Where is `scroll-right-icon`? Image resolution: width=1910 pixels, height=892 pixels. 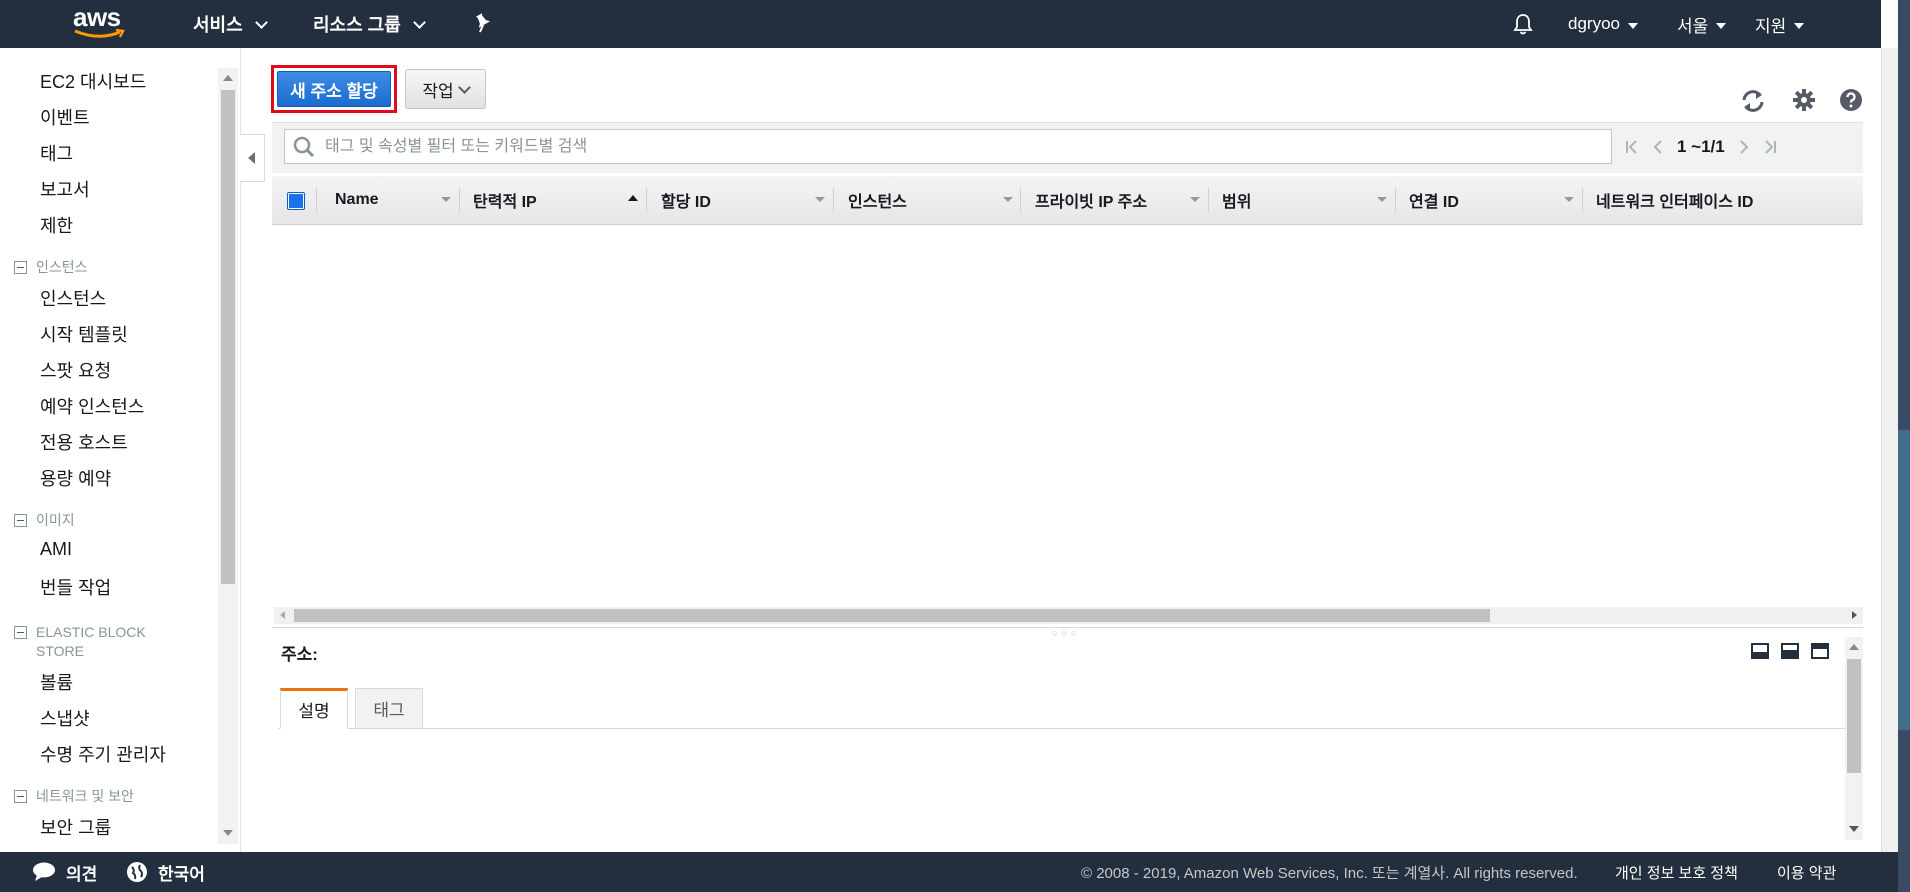 scroll-right-icon is located at coordinates (1854, 615).